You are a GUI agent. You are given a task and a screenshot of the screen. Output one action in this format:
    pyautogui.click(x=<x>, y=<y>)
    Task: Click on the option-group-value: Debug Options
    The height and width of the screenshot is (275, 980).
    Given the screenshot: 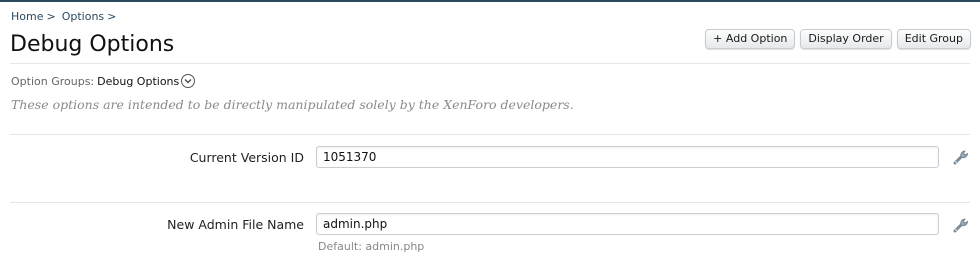 What is the action you would take?
    pyautogui.click(x=138, y=81)
    